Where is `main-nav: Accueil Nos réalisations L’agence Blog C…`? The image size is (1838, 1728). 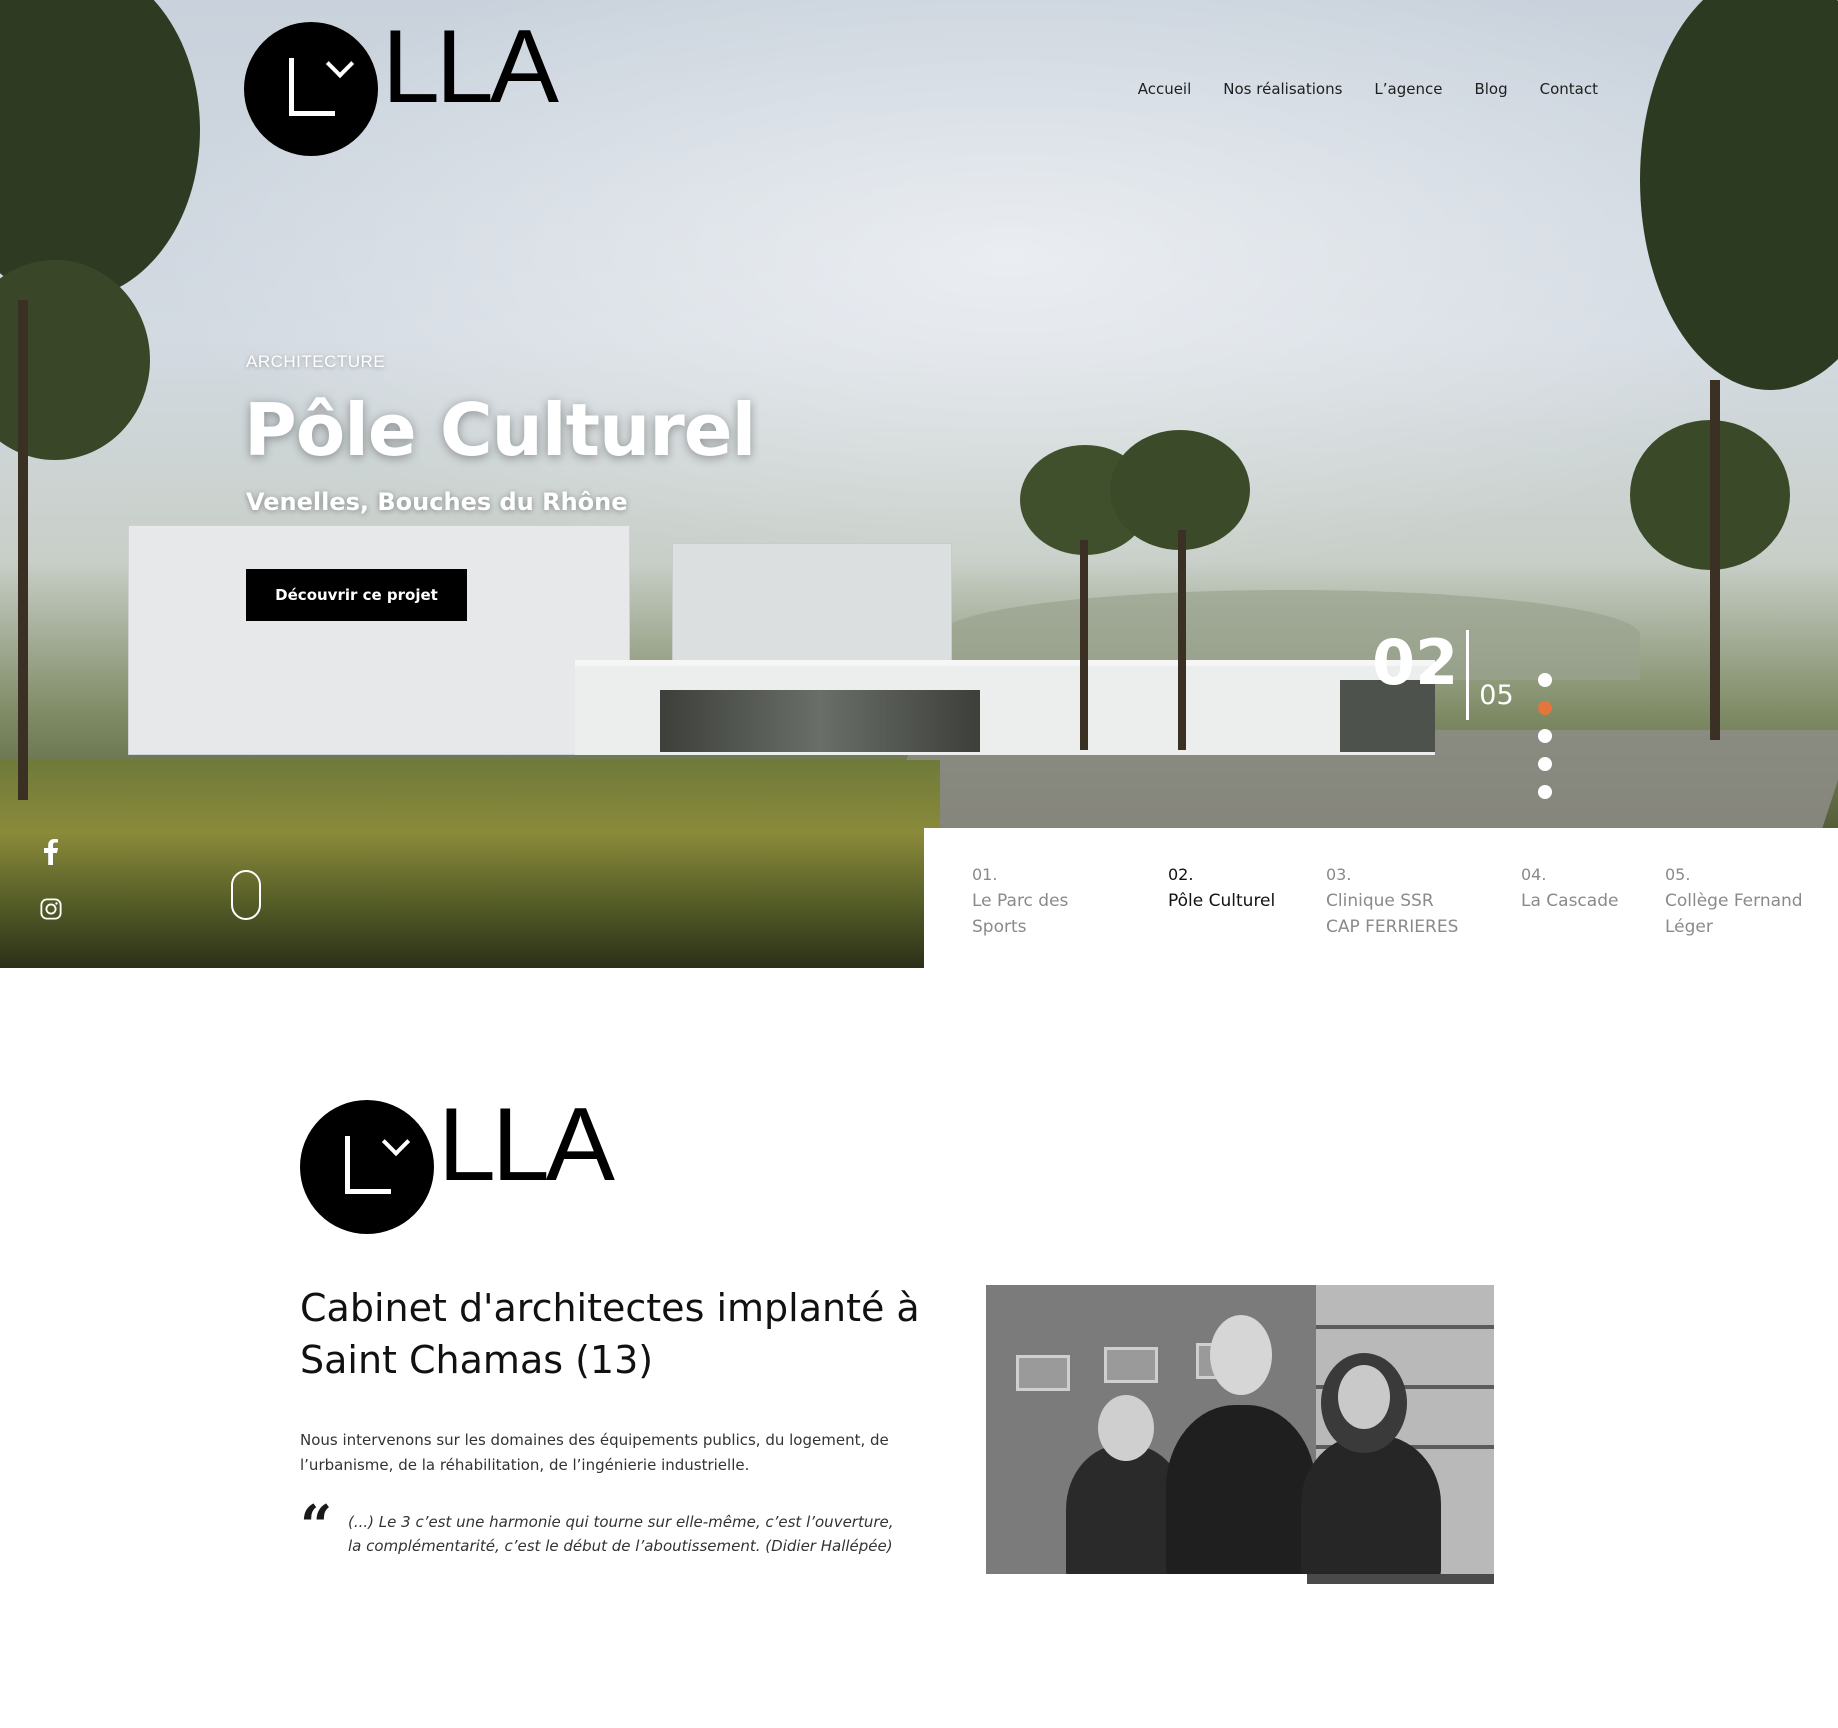
main-nav: Accueil Nos réalisations L’agence Blog C… is located at coordinates (1368, 89).